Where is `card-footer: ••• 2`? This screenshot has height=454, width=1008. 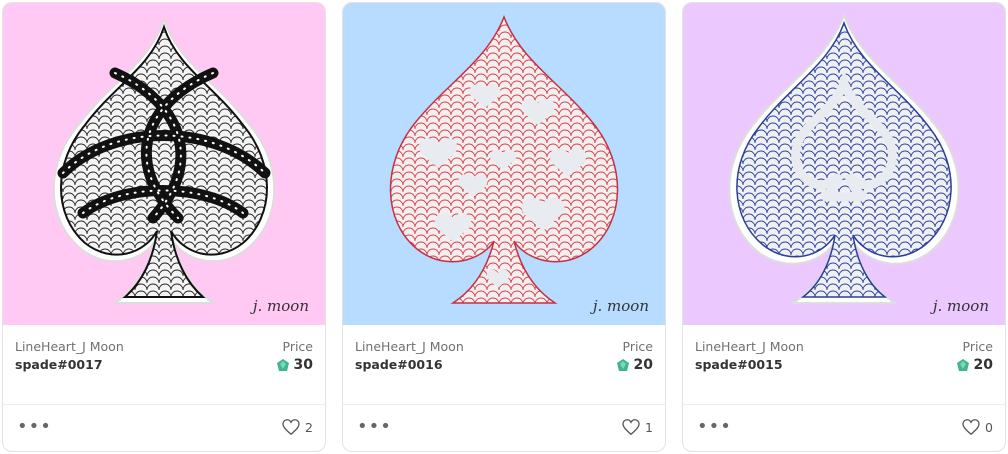 card-footer: ••• 2 is located at coordinates (164, 428).